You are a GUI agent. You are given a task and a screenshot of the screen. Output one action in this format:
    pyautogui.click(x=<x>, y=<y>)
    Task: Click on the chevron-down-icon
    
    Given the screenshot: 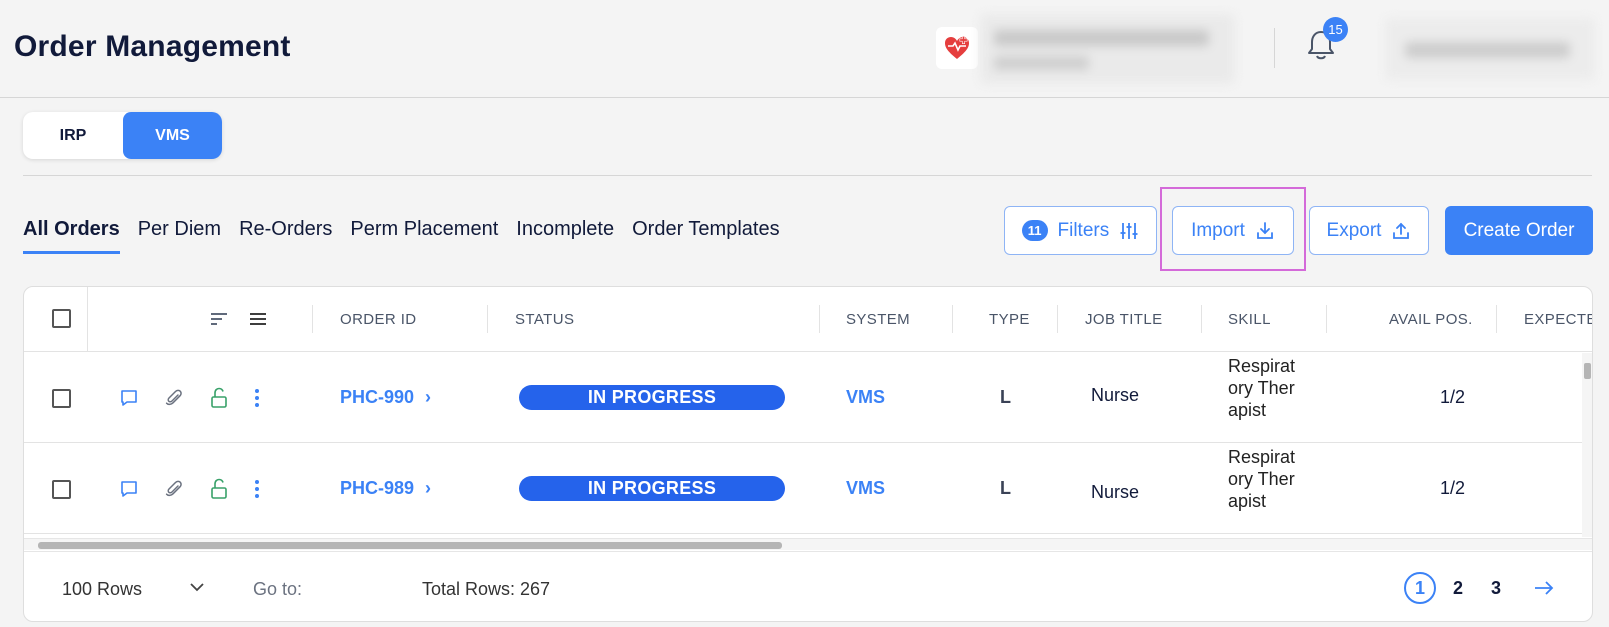 What is the action you would take?
    pyautogui.click(x=197, y=587)
    